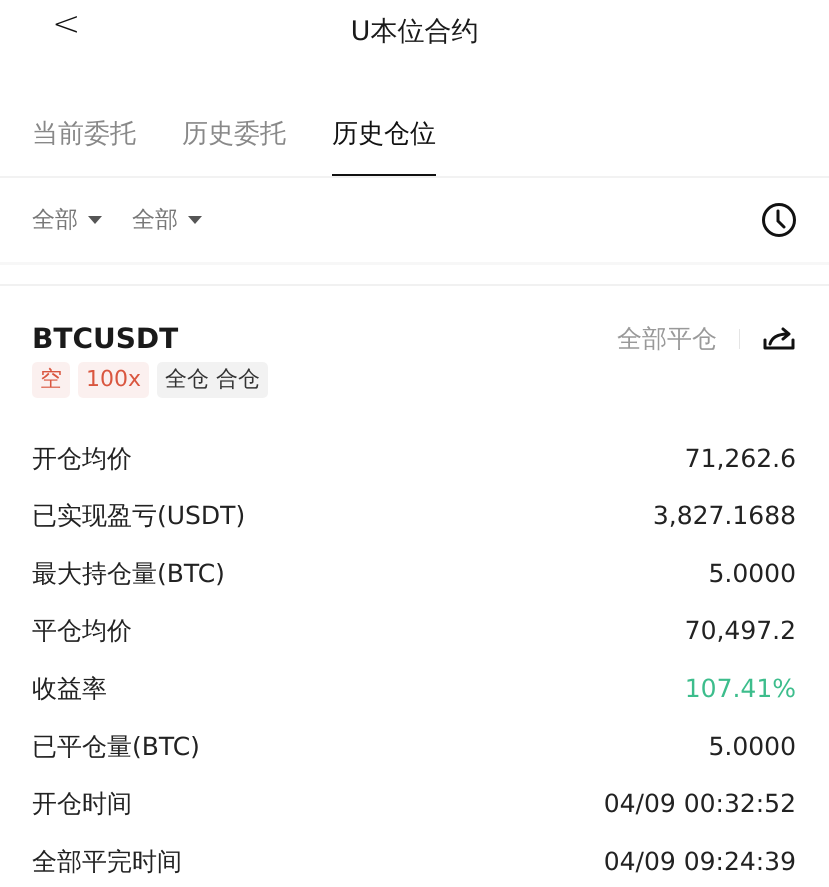 This screenshot has width=829, height=887. Describe the element at coordinates (82, 458) in the screenshot. I see `field-label: 开仓均价` at that location.